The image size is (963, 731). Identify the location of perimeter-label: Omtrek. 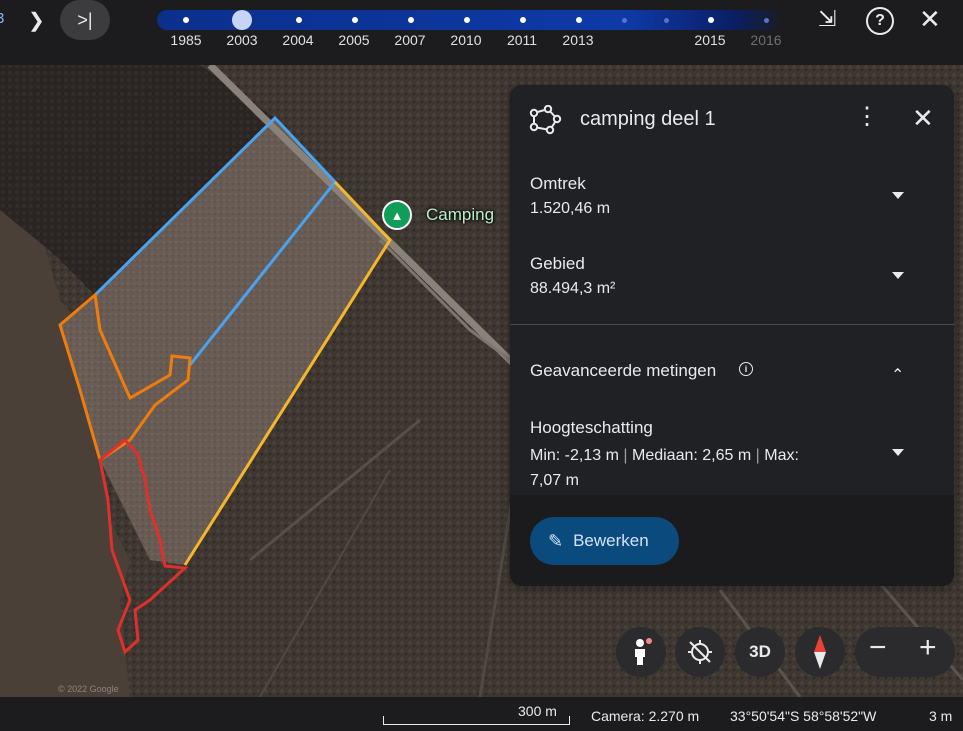
(558, 183).